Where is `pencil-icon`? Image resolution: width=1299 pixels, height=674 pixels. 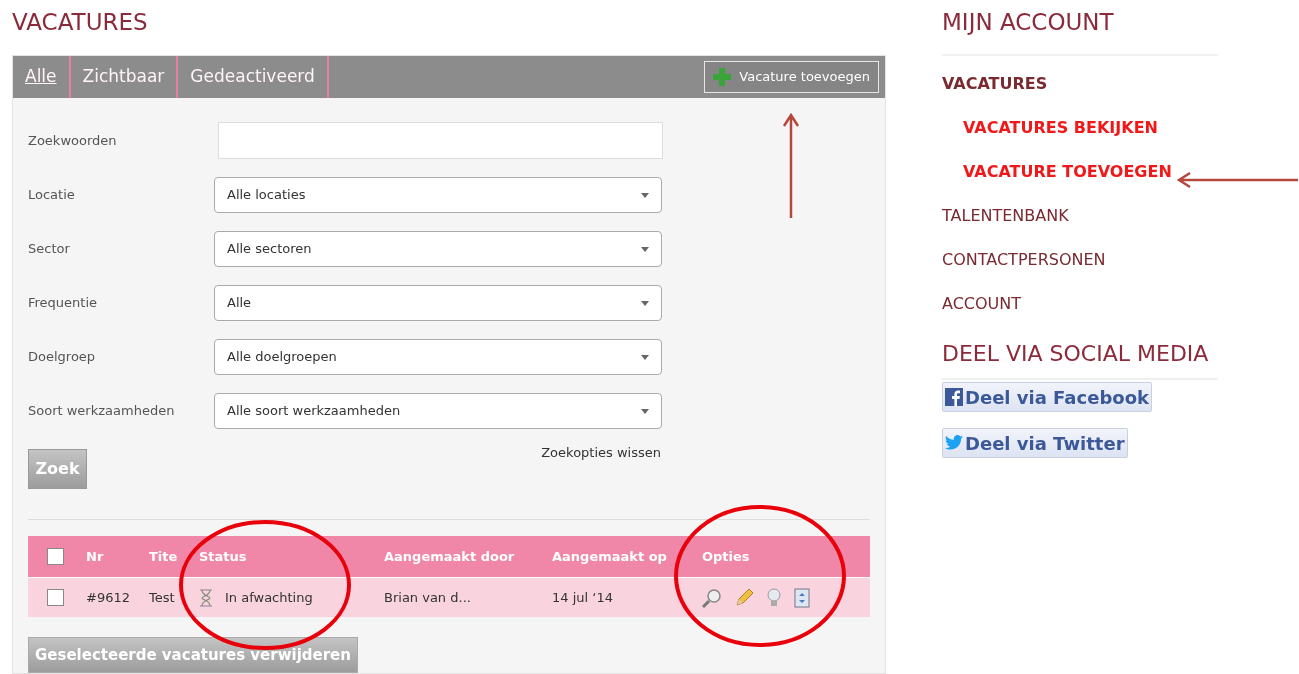
pencil-icon is located at coordinates (744, 597).